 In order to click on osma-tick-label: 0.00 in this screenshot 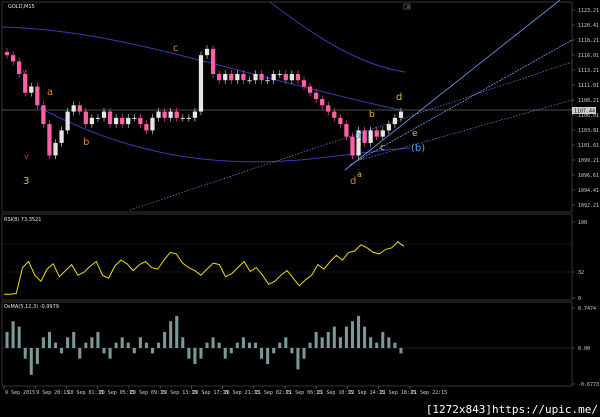, I will do `click(584, 349)`.